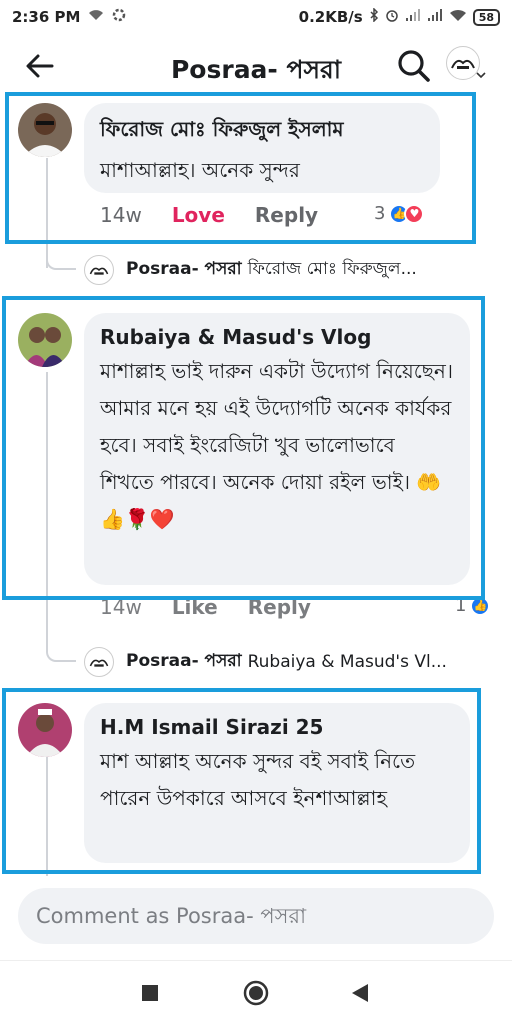  What do you see at coordinates (256, 17) in the screenshot?
I see `status-bar: 2:36 PM 0.2KB/s 58` at bounding box center [256, 17].